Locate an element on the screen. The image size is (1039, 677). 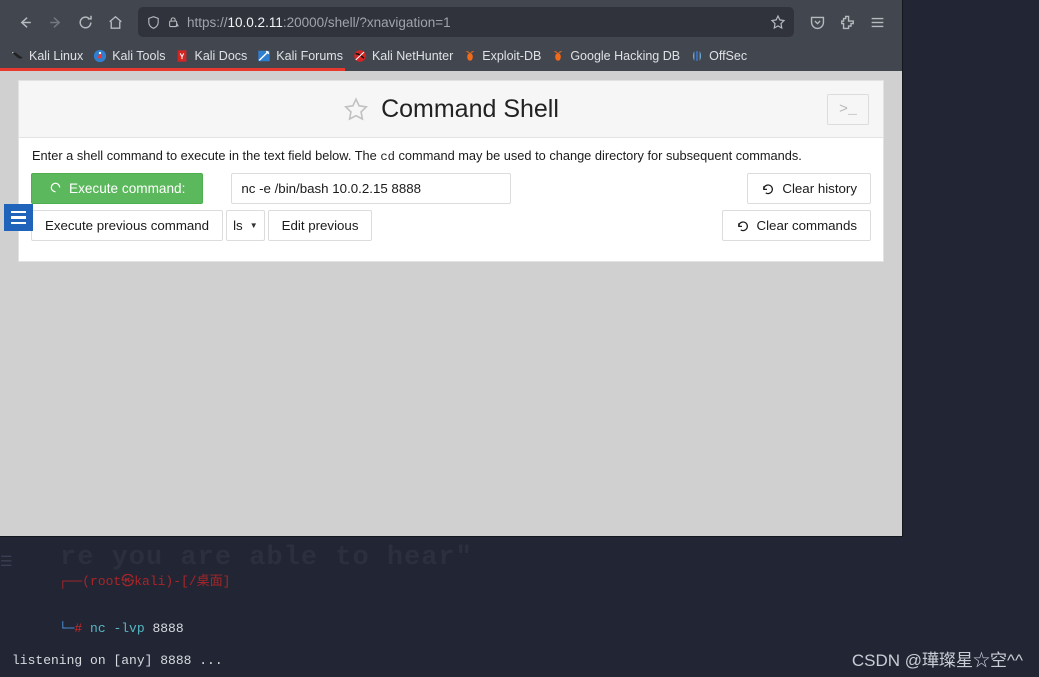
bookmark-label: Kali Forums is located at coordinates (309, 56).